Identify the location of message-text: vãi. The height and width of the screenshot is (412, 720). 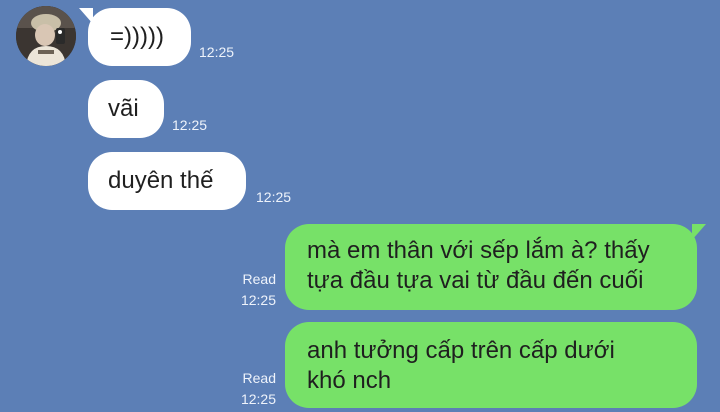
(123, 108).